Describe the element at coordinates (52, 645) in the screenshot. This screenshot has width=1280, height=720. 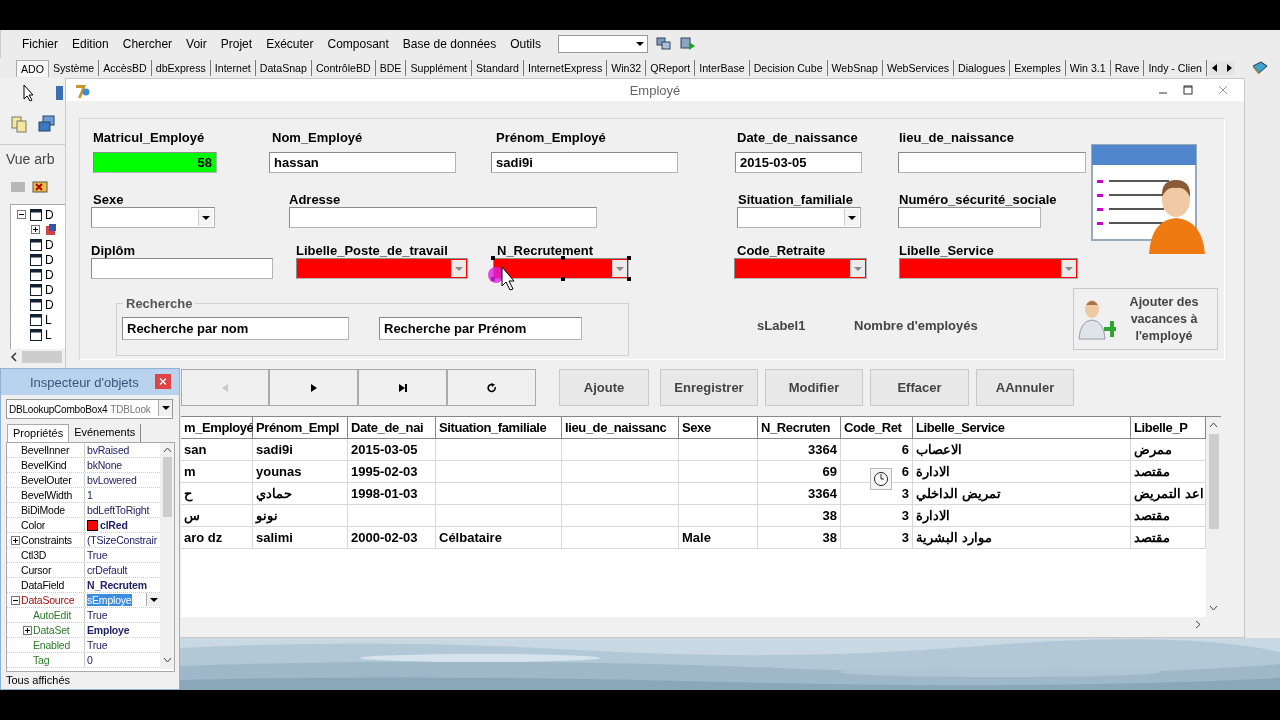
I see `property-name: Enabled` at that location.